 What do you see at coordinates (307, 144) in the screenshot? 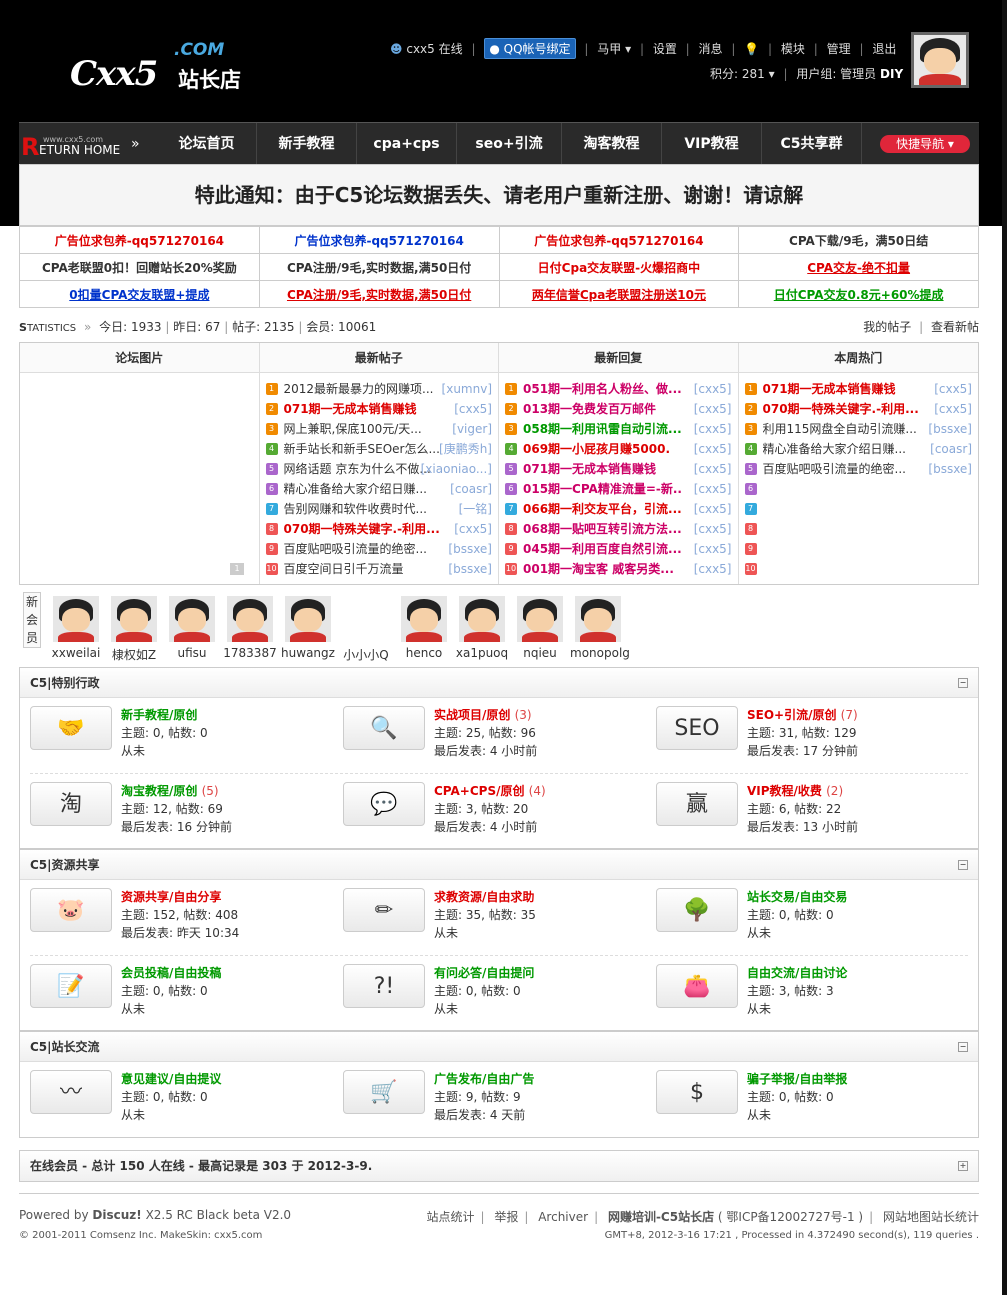
I see `nav-item-beginner: 新手教程` at bounding box center [307, 144].